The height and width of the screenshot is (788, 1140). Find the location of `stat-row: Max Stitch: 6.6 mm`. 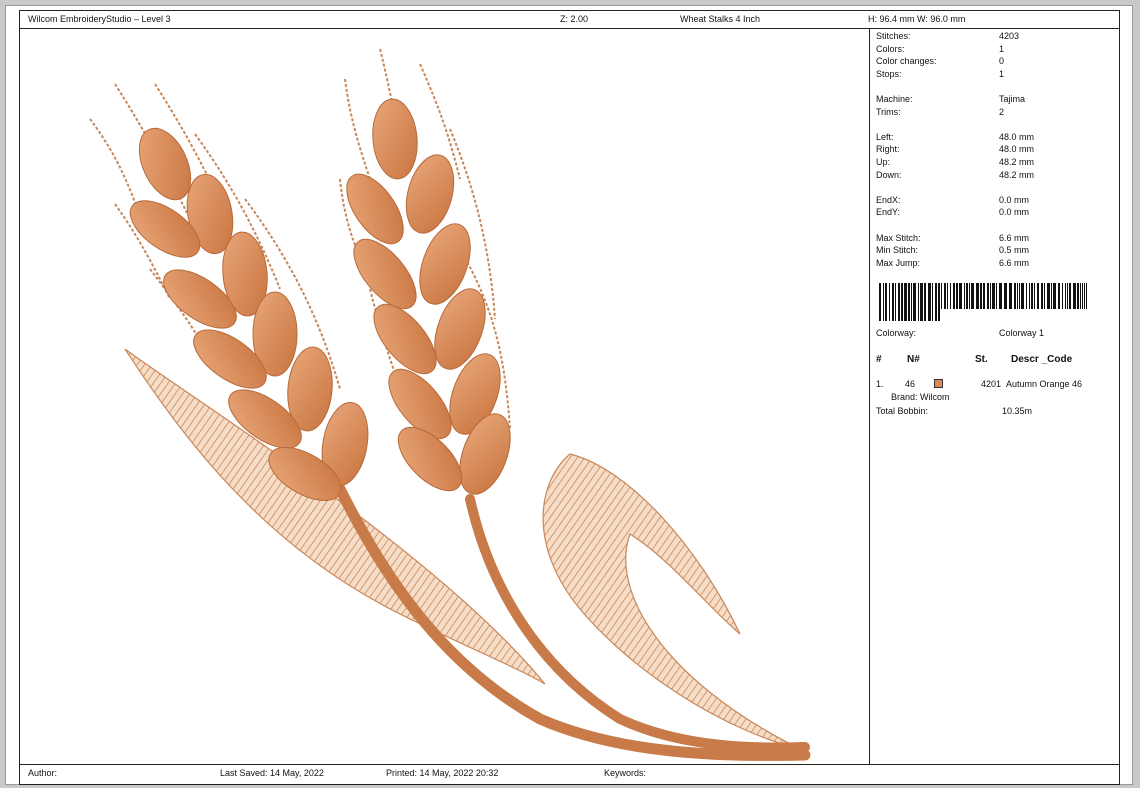

stat-row: Max Stitch: 6.6 mm is located at coordinates (996, 238).